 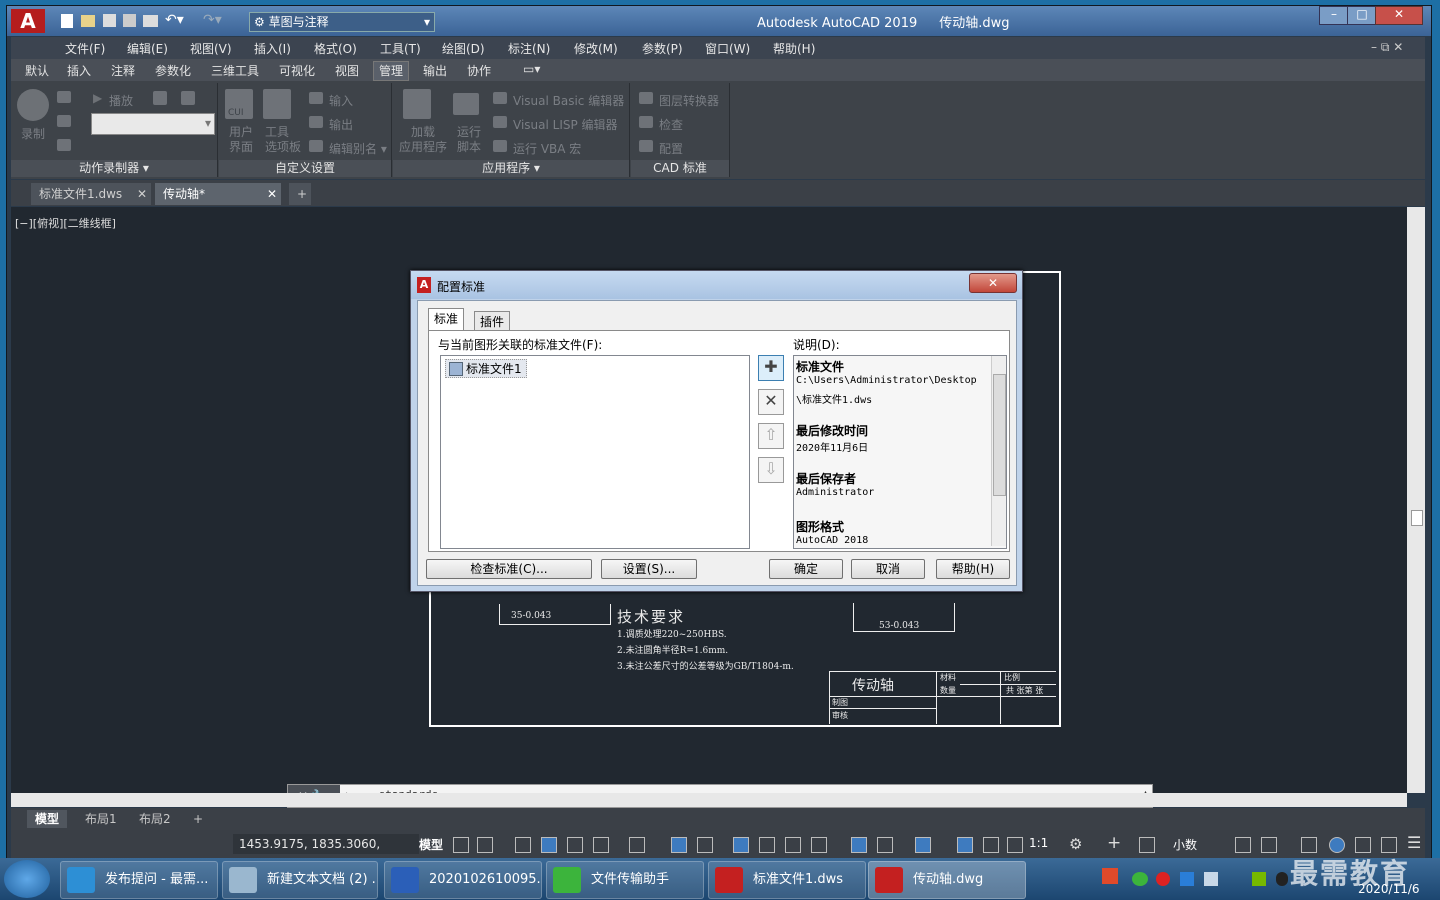 What do you see at coordinates (1282, 879) in the screenshot?
I see `qq-icon` at bounding box center [1282, 879].